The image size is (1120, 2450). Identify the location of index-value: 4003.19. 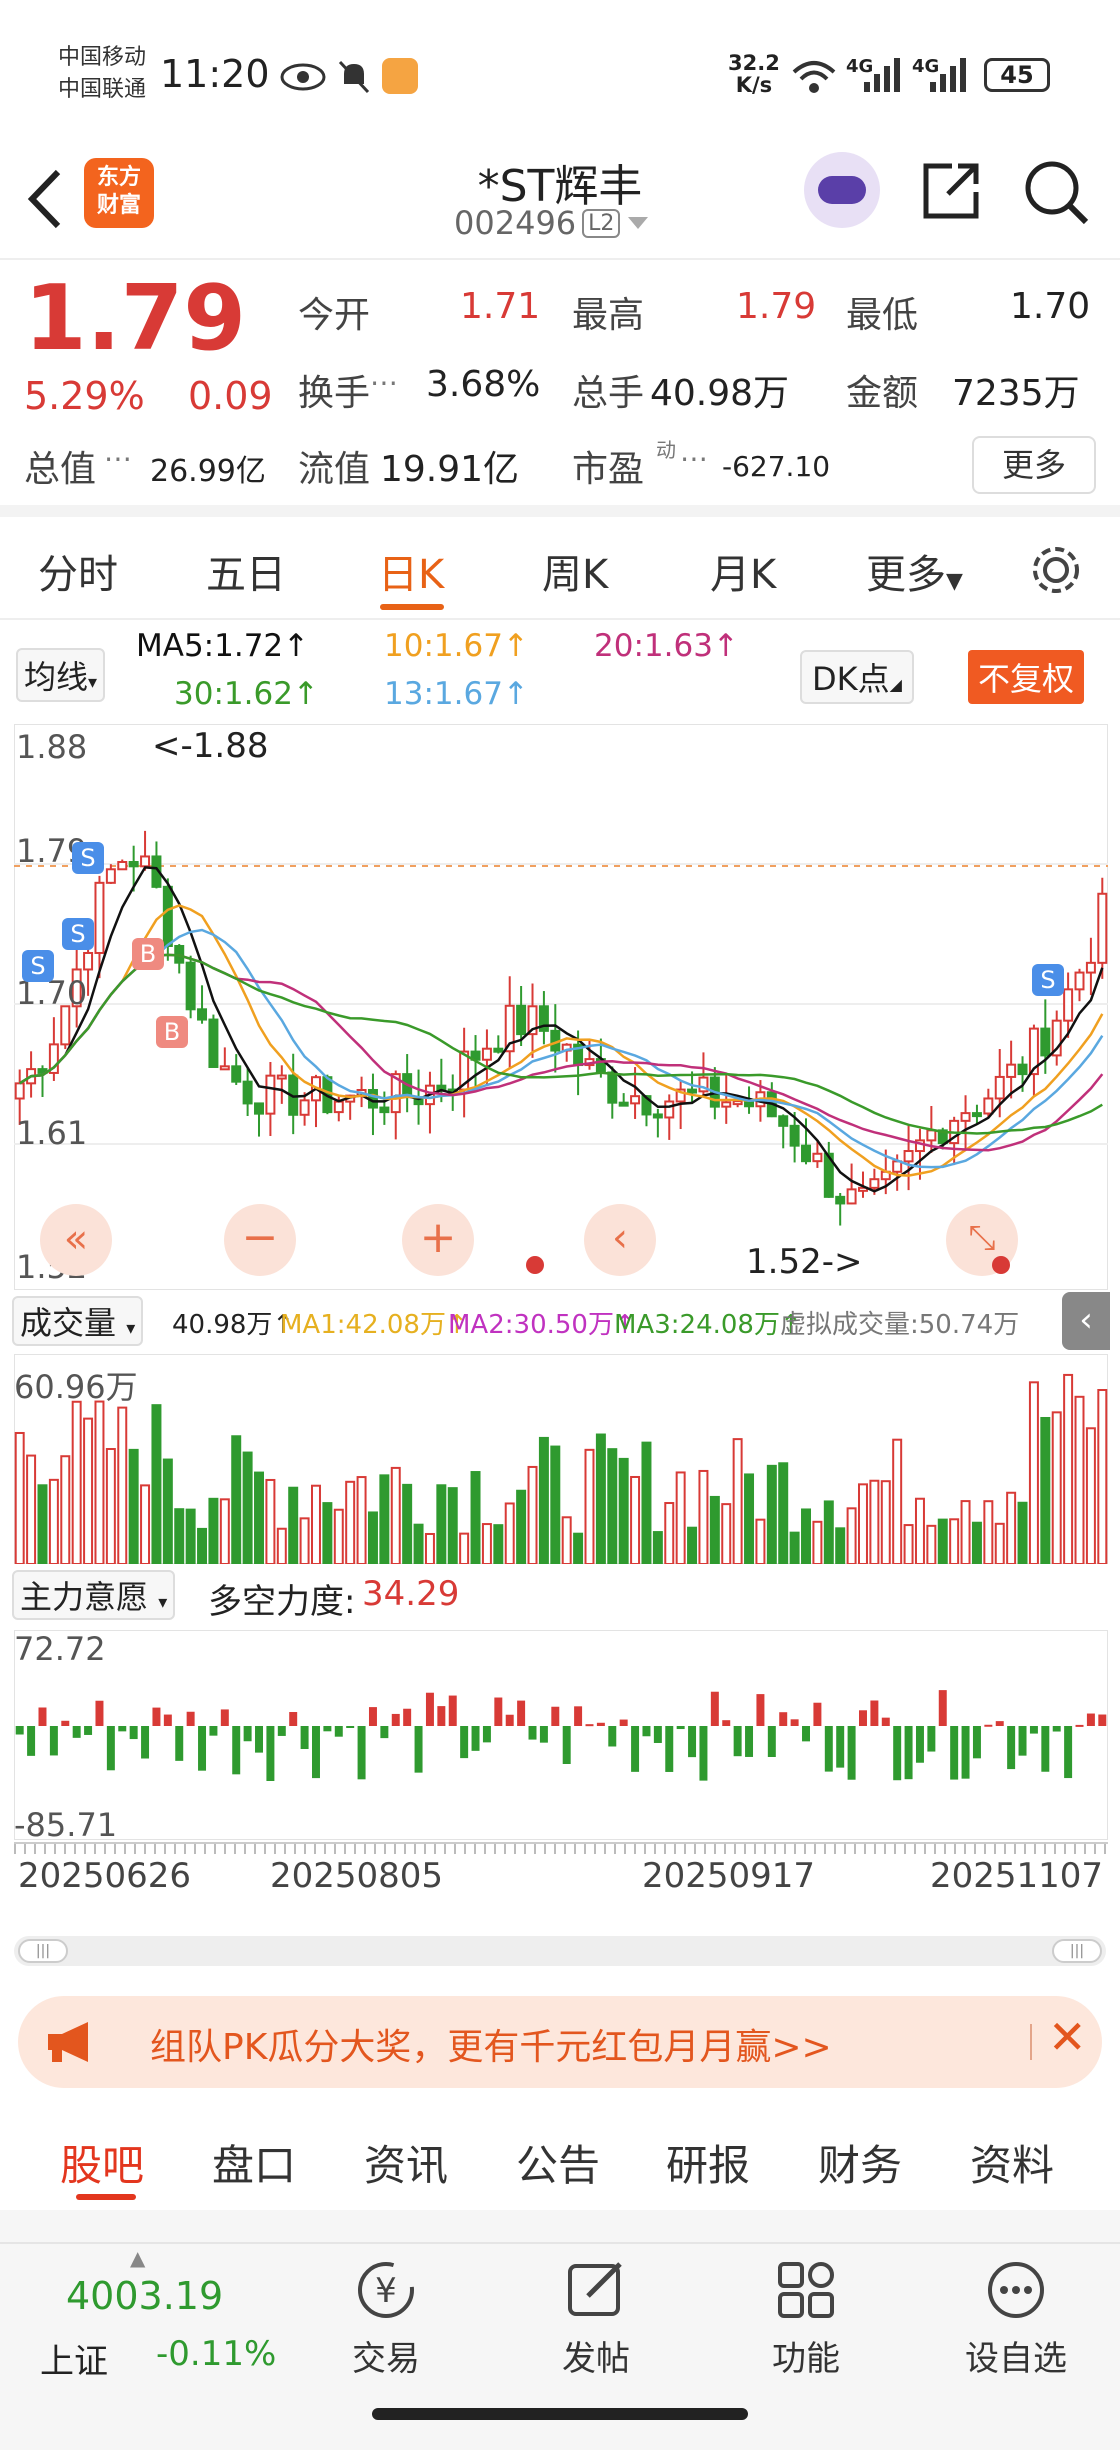
(144, 2296).